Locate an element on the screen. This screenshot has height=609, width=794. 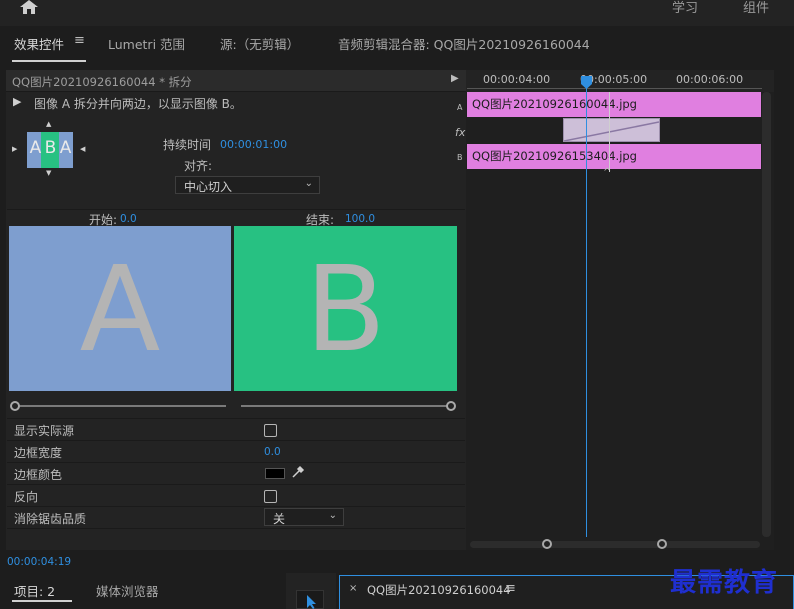
ruler-tick-label: 00:00:06:00 is located at coordinates (710, 79).